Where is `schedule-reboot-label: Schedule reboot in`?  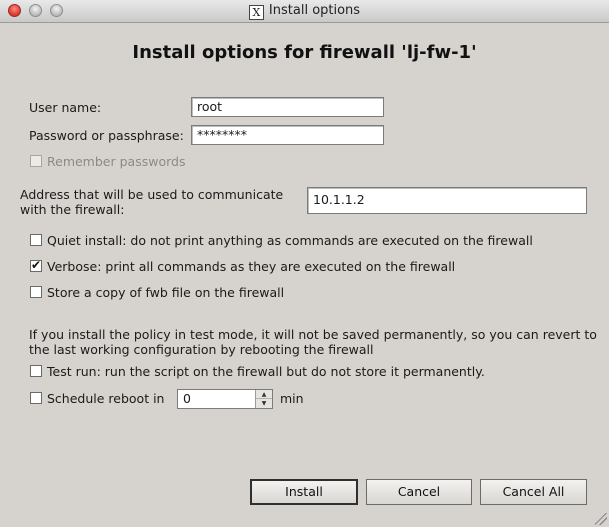
schedule-reboot-label: Schedule reboot in is located at coordinates (106, 398).